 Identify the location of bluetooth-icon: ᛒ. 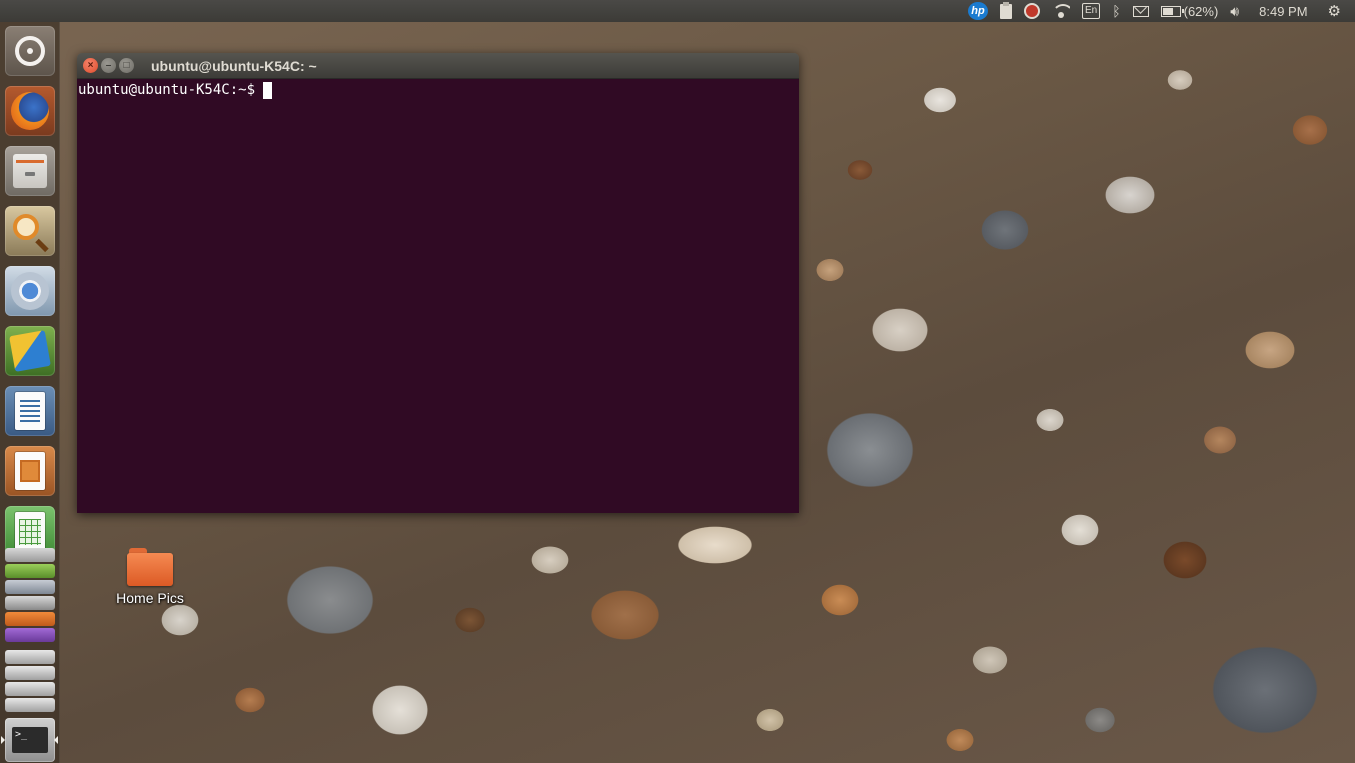
(1116, 11).